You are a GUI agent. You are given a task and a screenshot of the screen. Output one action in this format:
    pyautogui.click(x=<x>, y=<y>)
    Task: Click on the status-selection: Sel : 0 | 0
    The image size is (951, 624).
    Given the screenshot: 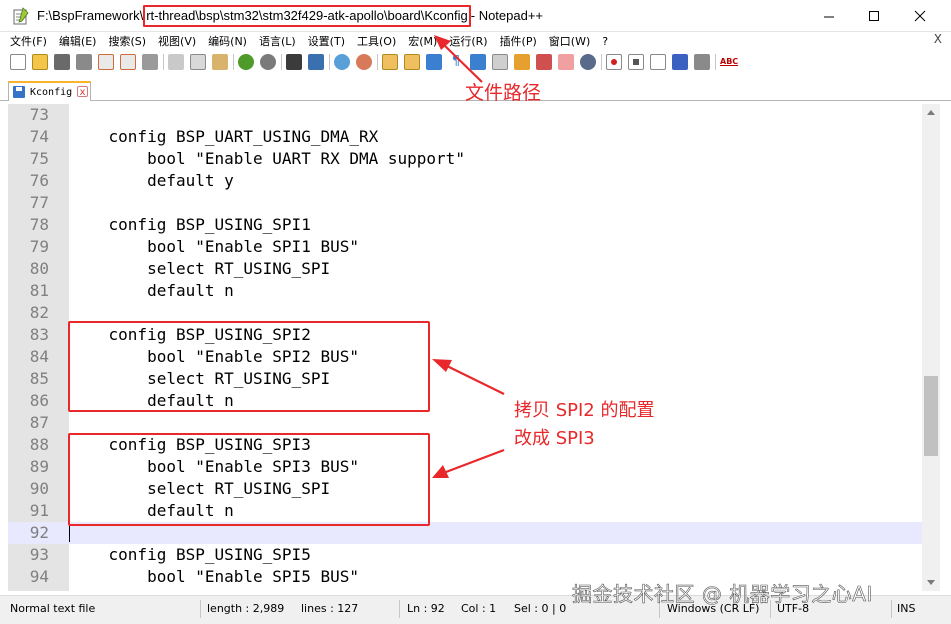 What is the action you would take?
    pyautogui.click(x=540, y=608)
    